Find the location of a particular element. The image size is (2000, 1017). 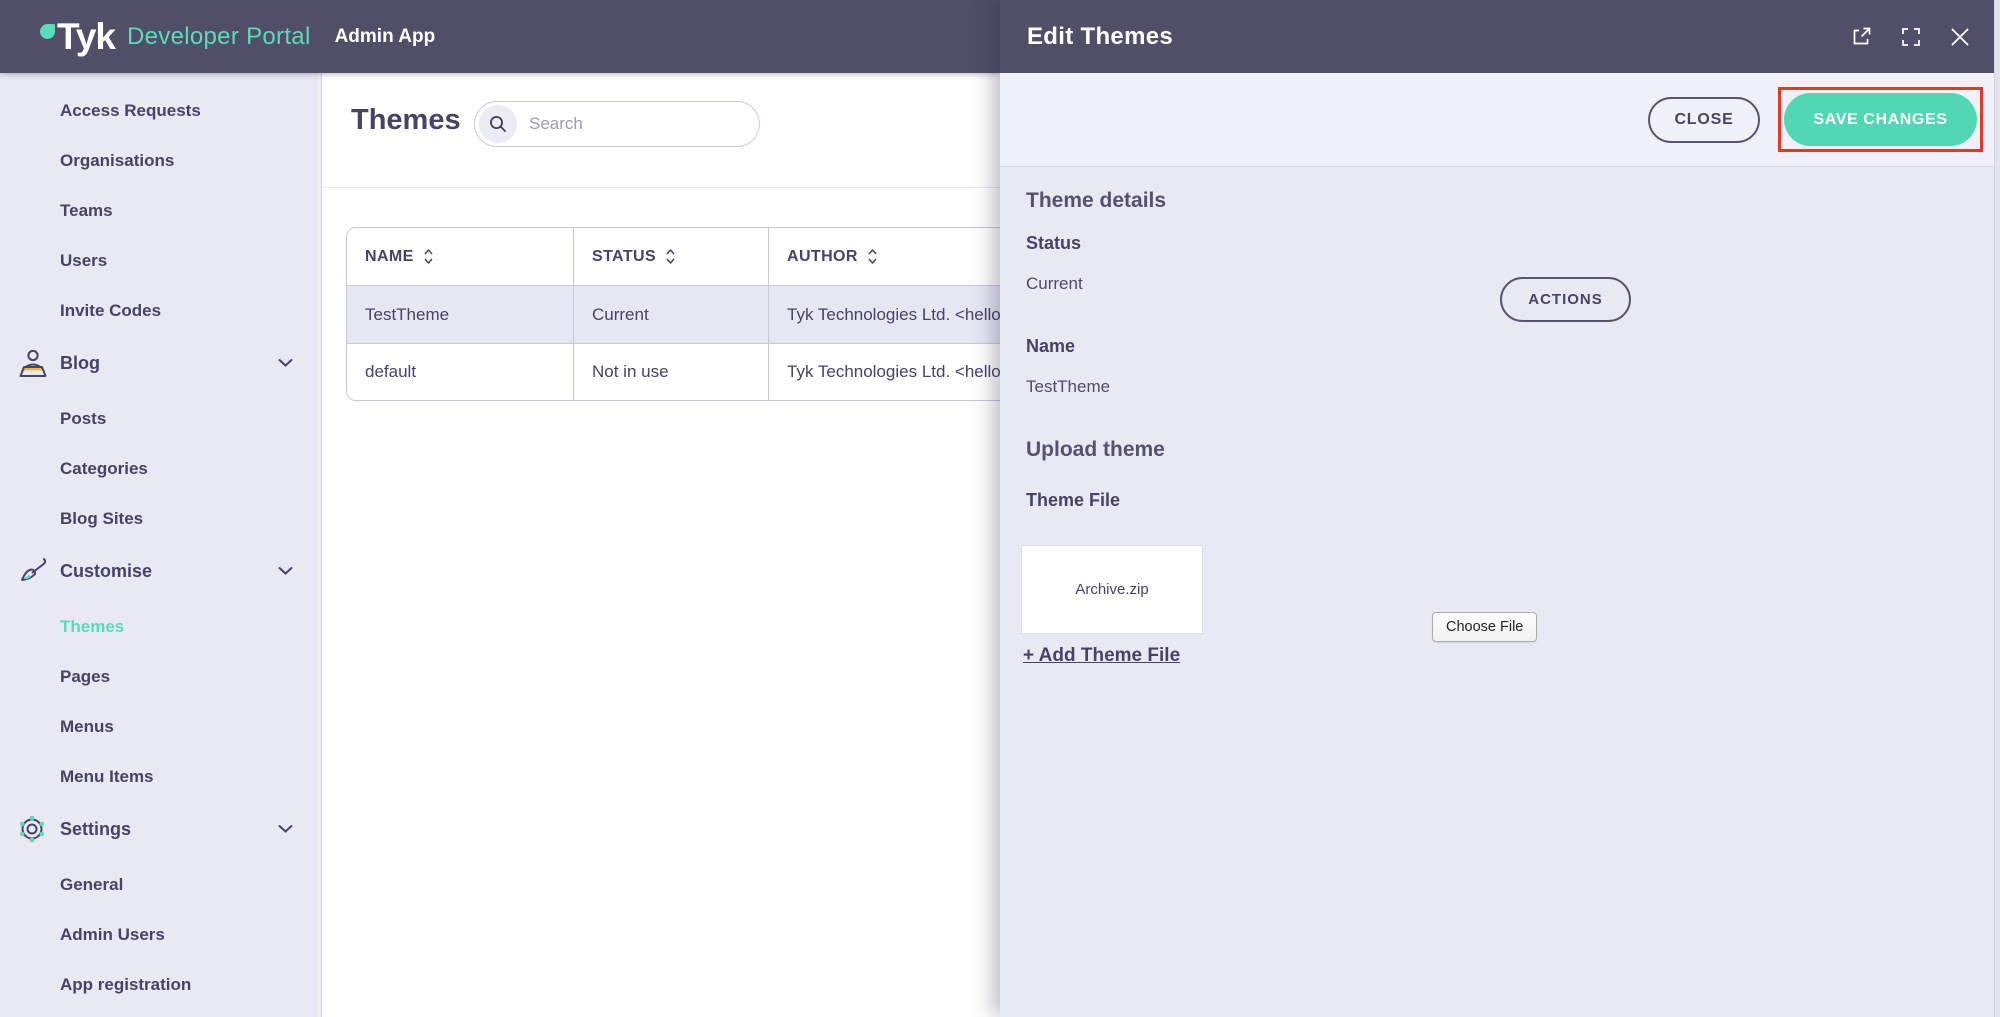

open-in-new-icon is located at coordinates (1861, 36).